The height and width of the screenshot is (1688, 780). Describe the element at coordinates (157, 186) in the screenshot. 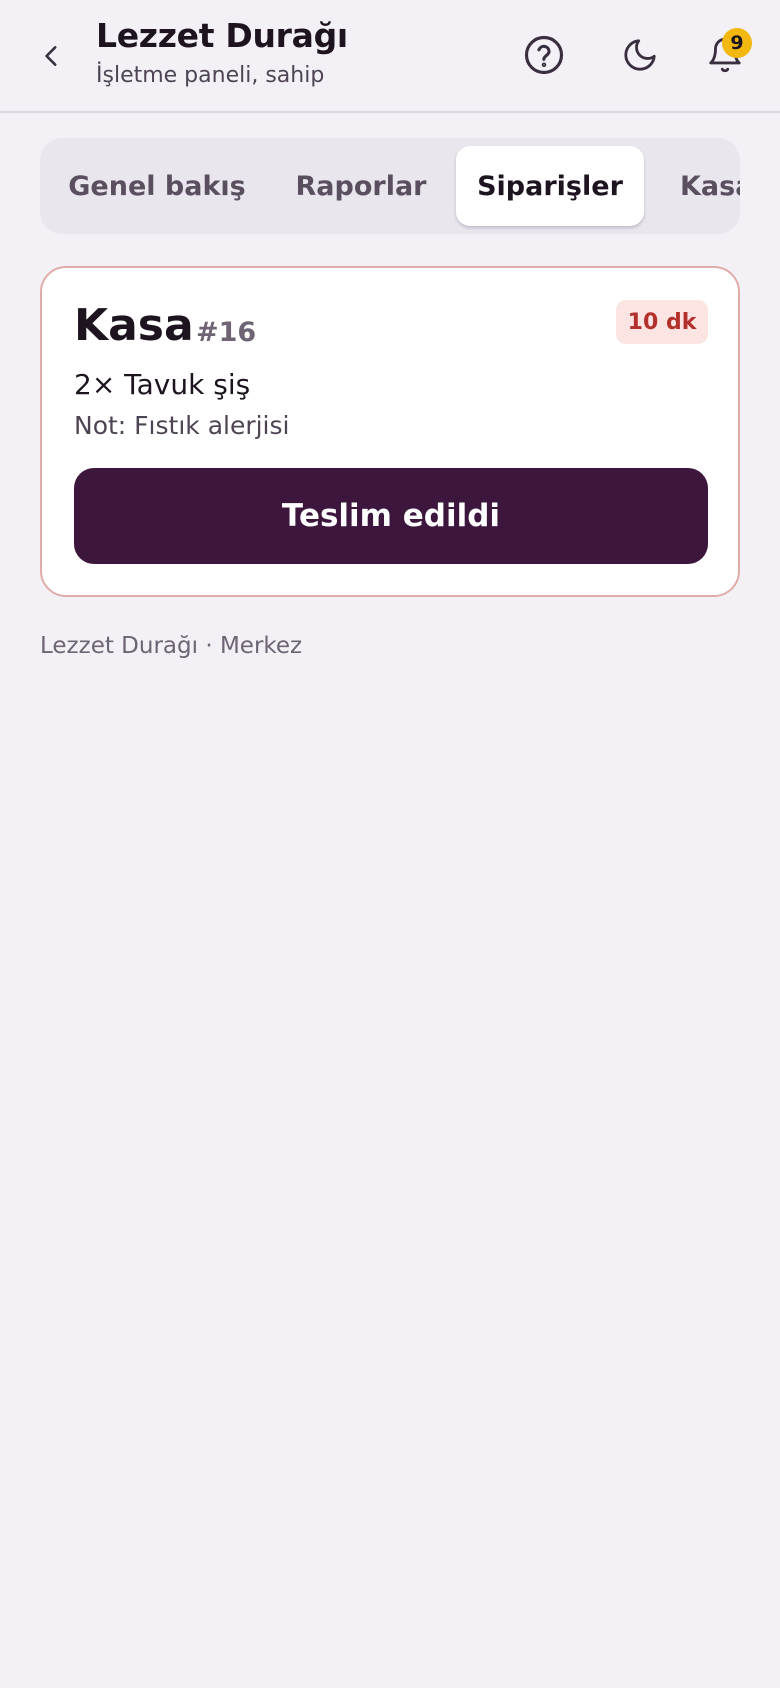

I see `tab-overview: Genel bakış` at that location.